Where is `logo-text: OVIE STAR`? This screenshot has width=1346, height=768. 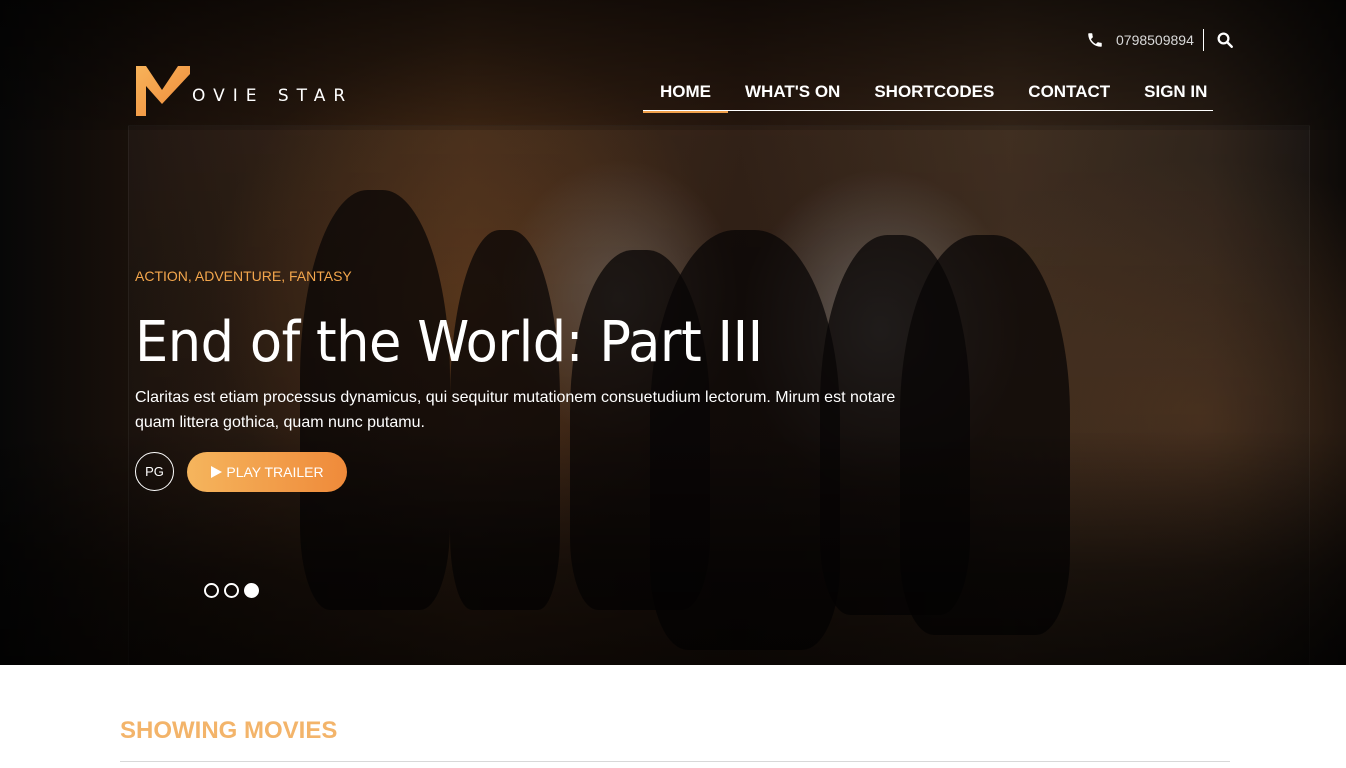
logo-text: OVIE STAR is located at coordinates (273, 96).